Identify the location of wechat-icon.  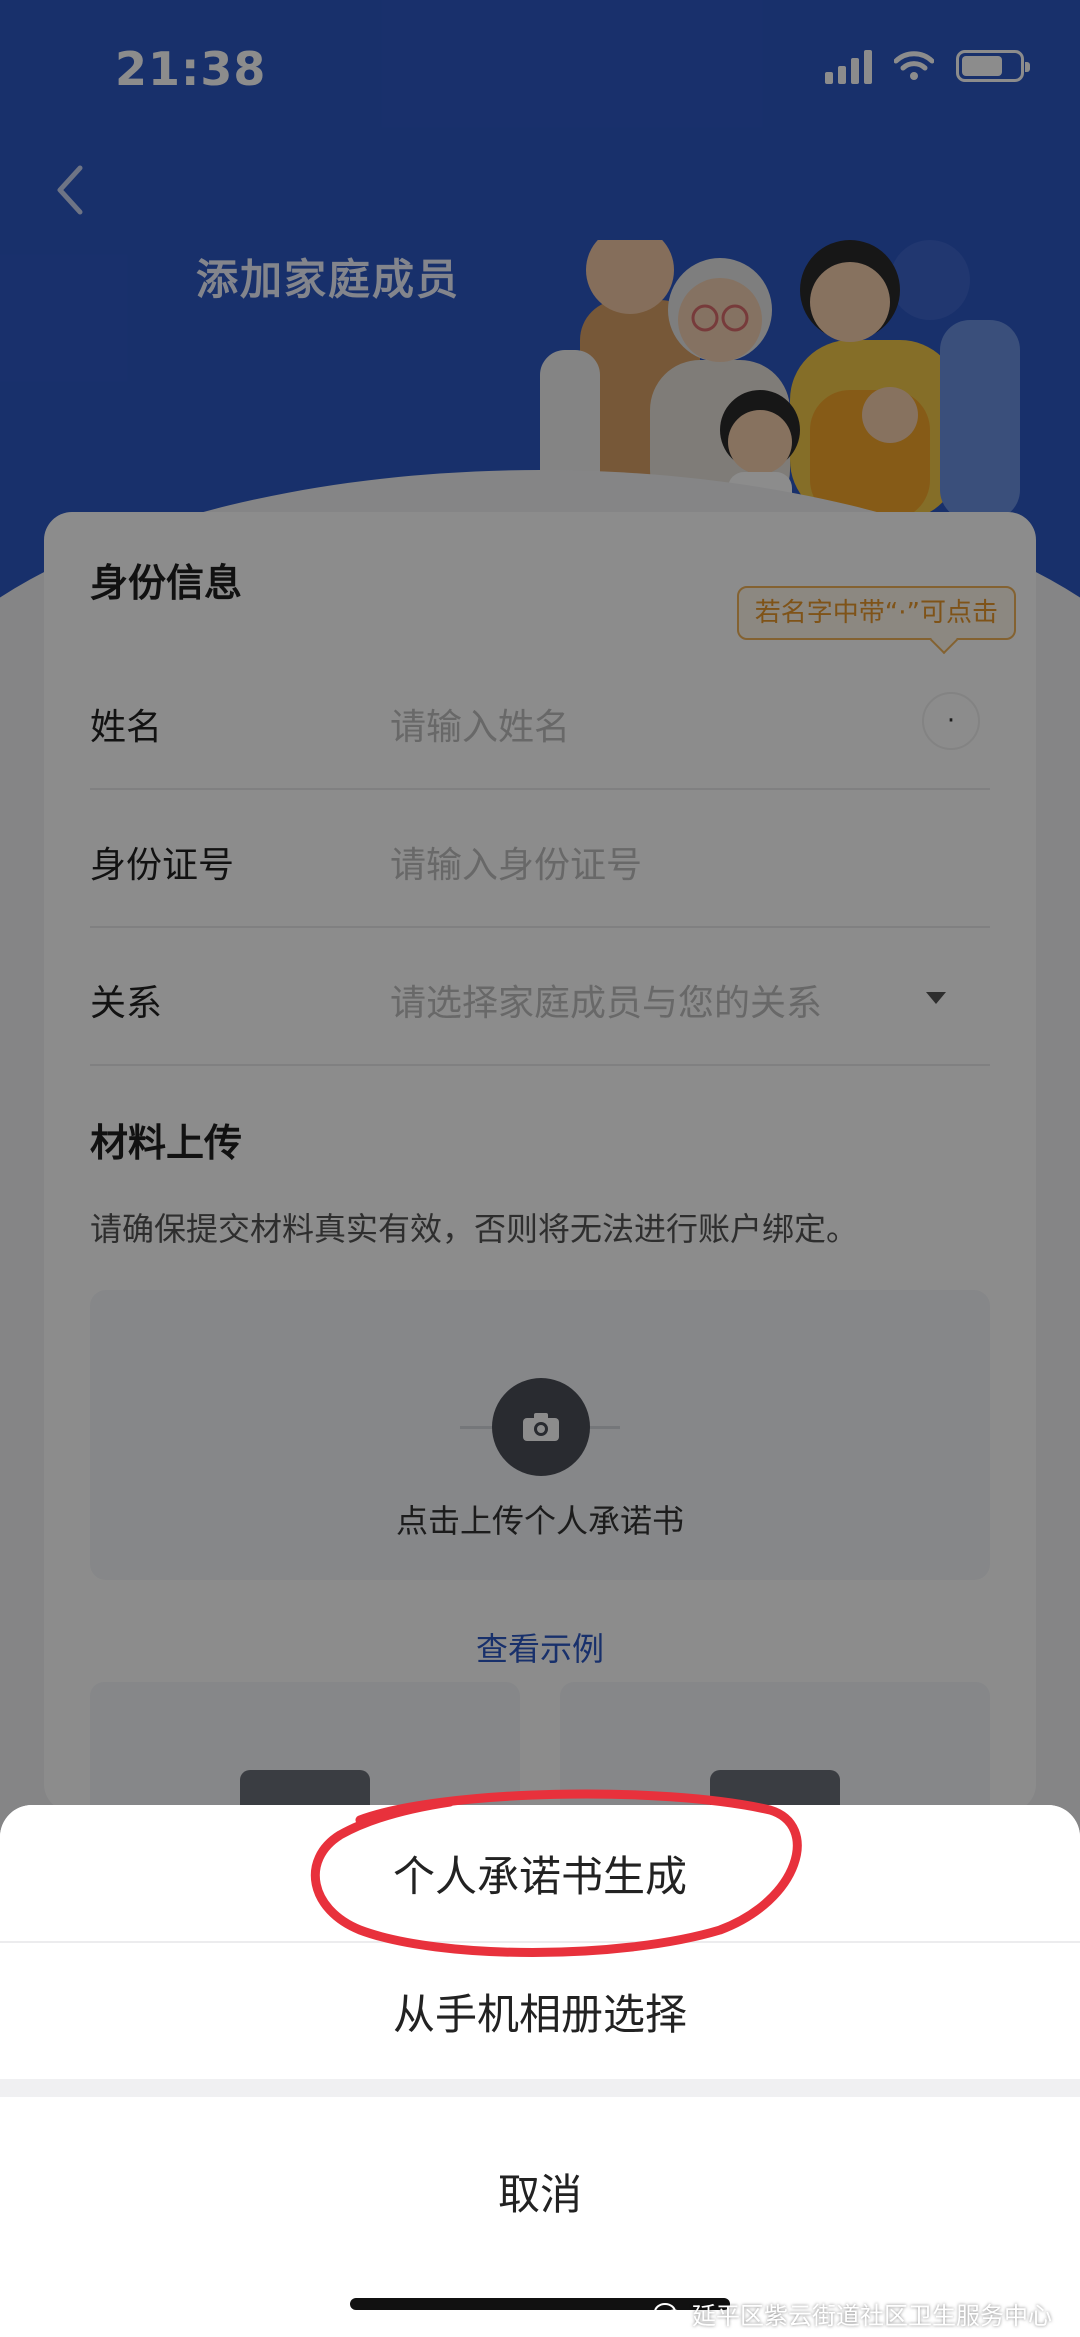
(668, 2313).